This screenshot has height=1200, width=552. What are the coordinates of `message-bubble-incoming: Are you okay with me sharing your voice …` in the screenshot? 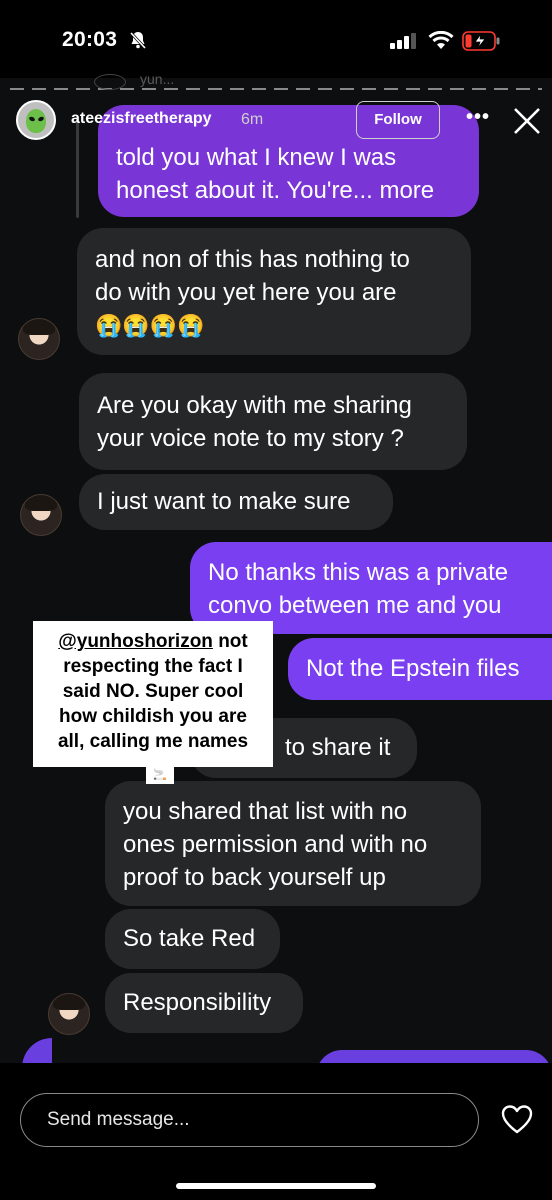 It's located at (273, 421).